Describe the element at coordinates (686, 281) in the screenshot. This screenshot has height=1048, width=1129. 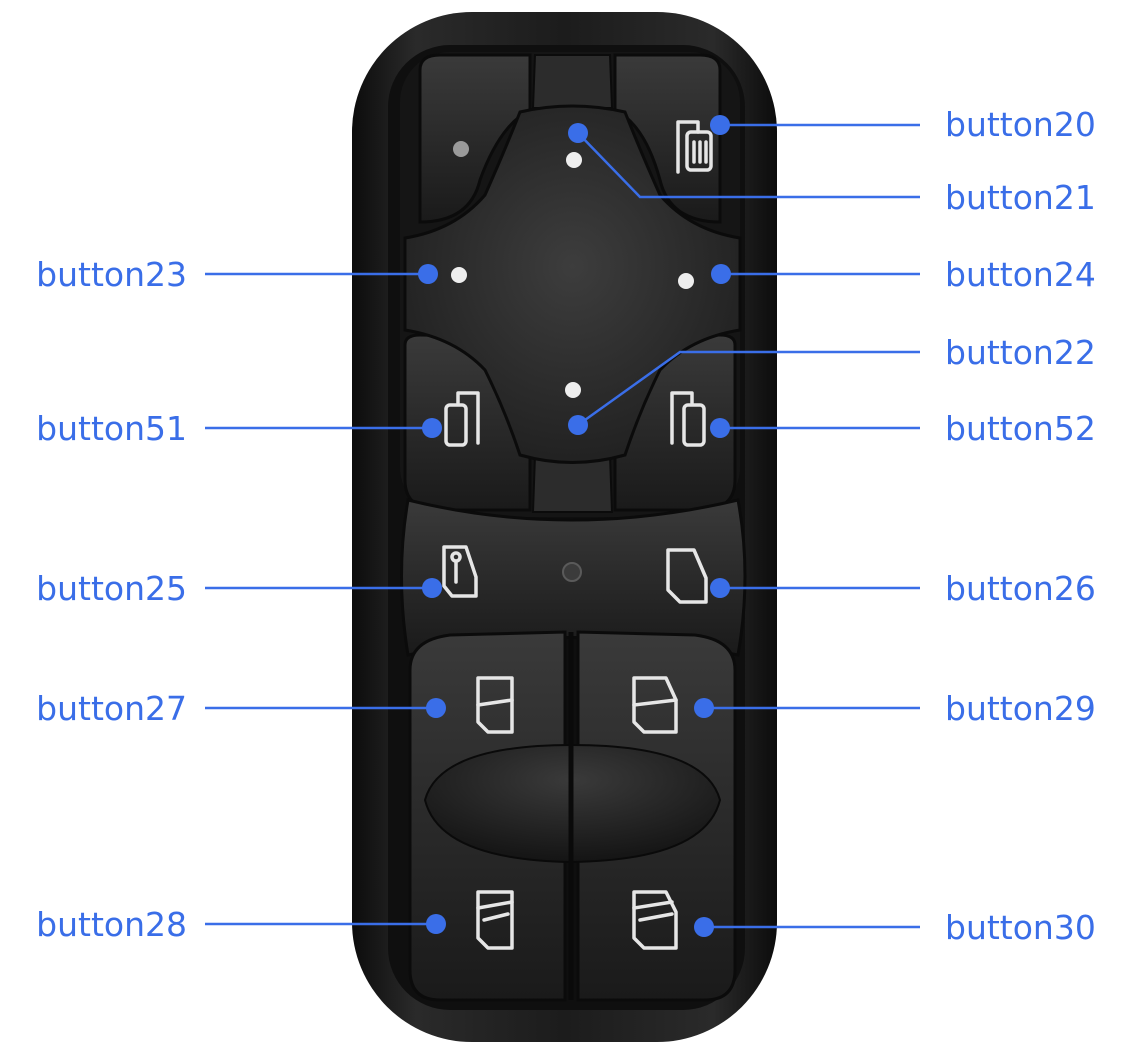
I see `led-button24` at that location.